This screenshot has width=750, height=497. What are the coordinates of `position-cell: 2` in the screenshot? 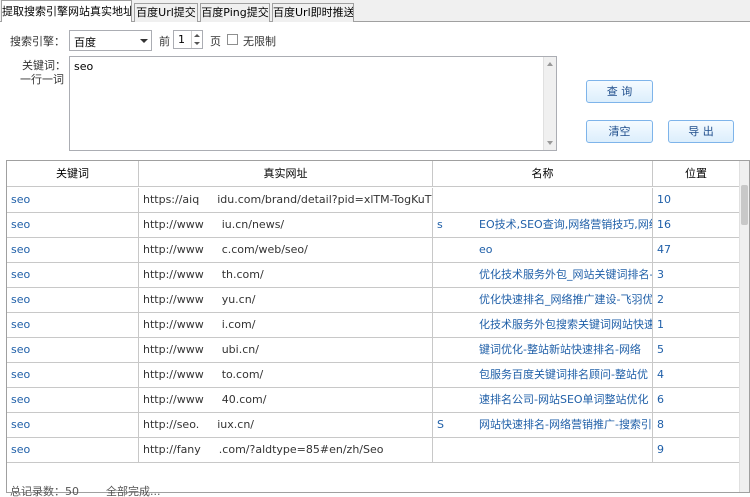 It's located at (696, 300).